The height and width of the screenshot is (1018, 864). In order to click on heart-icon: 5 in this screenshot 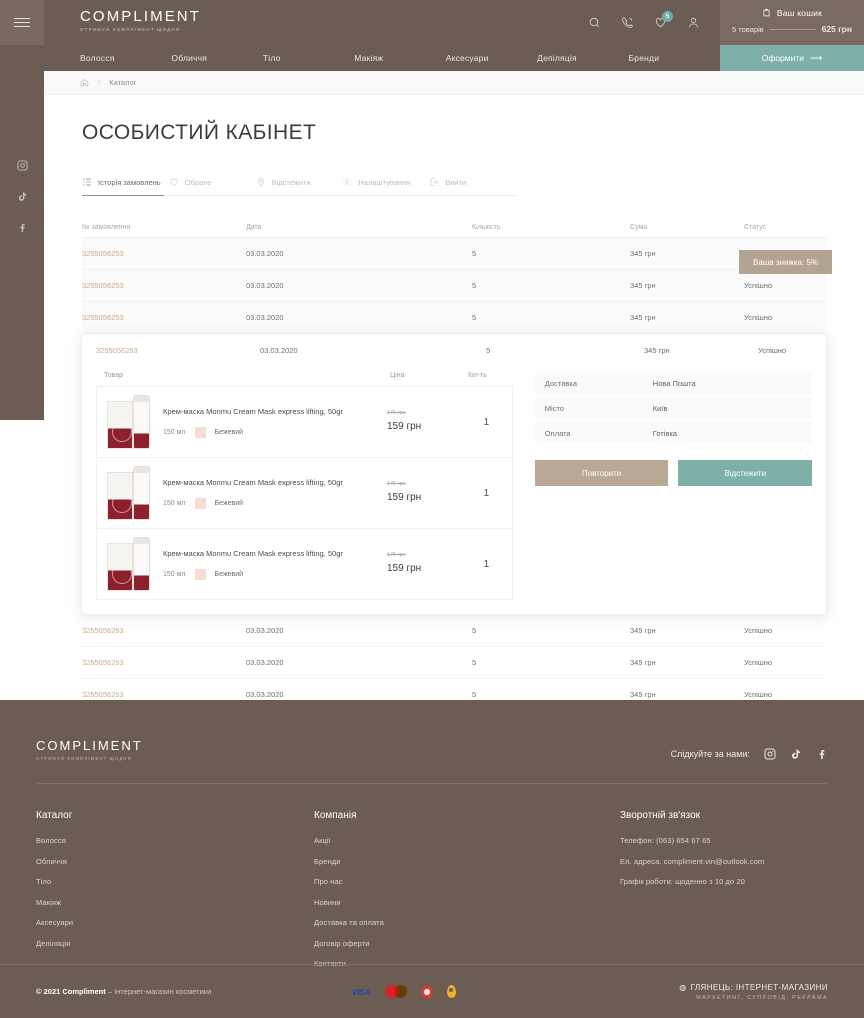, I will do `click(663, 20)`.